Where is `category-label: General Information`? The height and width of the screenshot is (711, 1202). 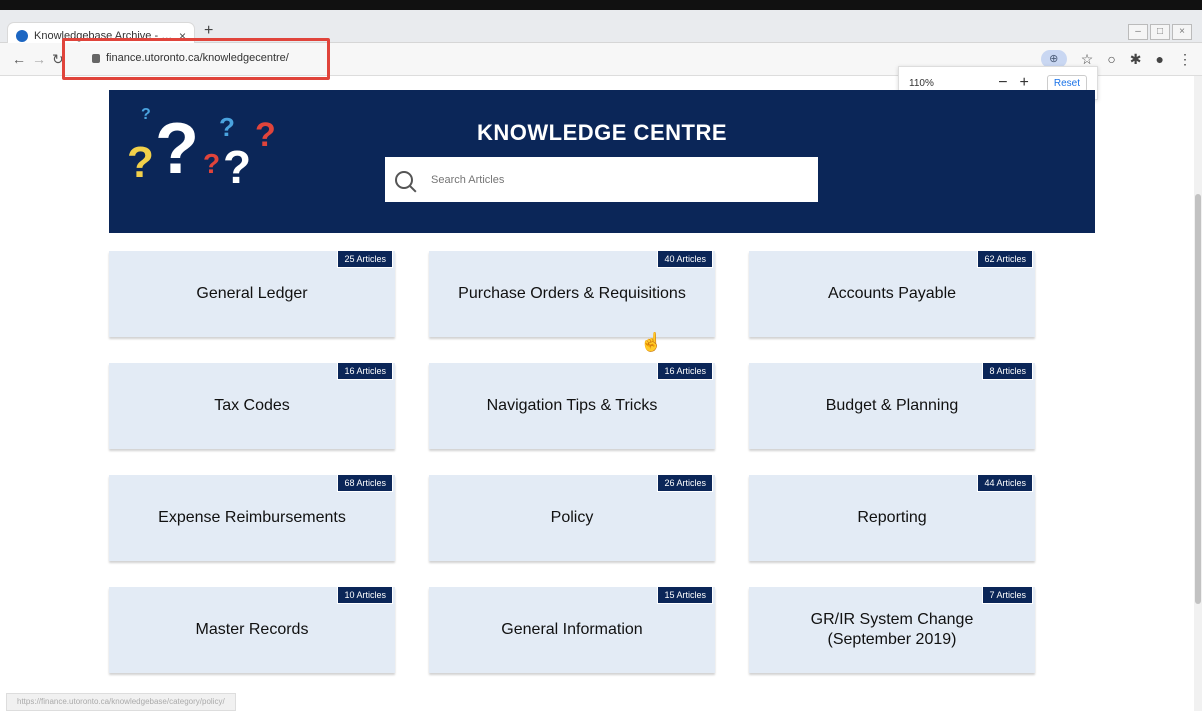
category-label: General Information is located at coordinates (572, 629).